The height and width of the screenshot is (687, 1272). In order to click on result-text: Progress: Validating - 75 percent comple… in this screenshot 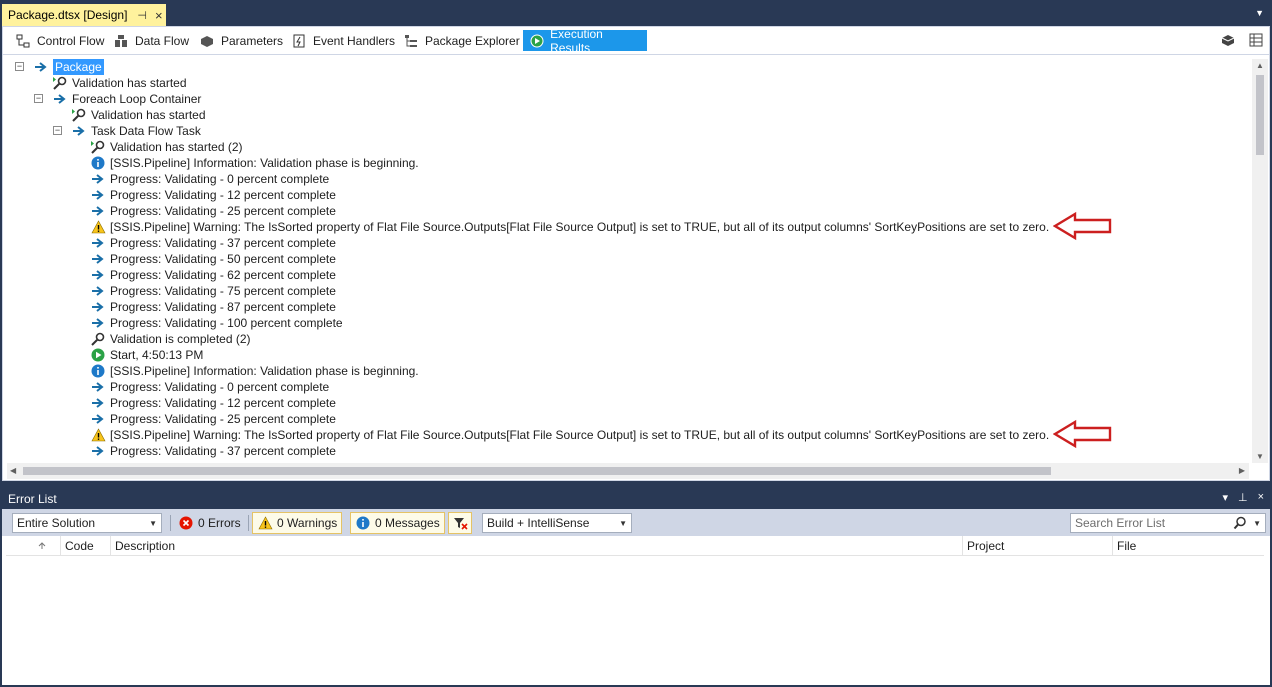, I will do `click(223, 291)`.